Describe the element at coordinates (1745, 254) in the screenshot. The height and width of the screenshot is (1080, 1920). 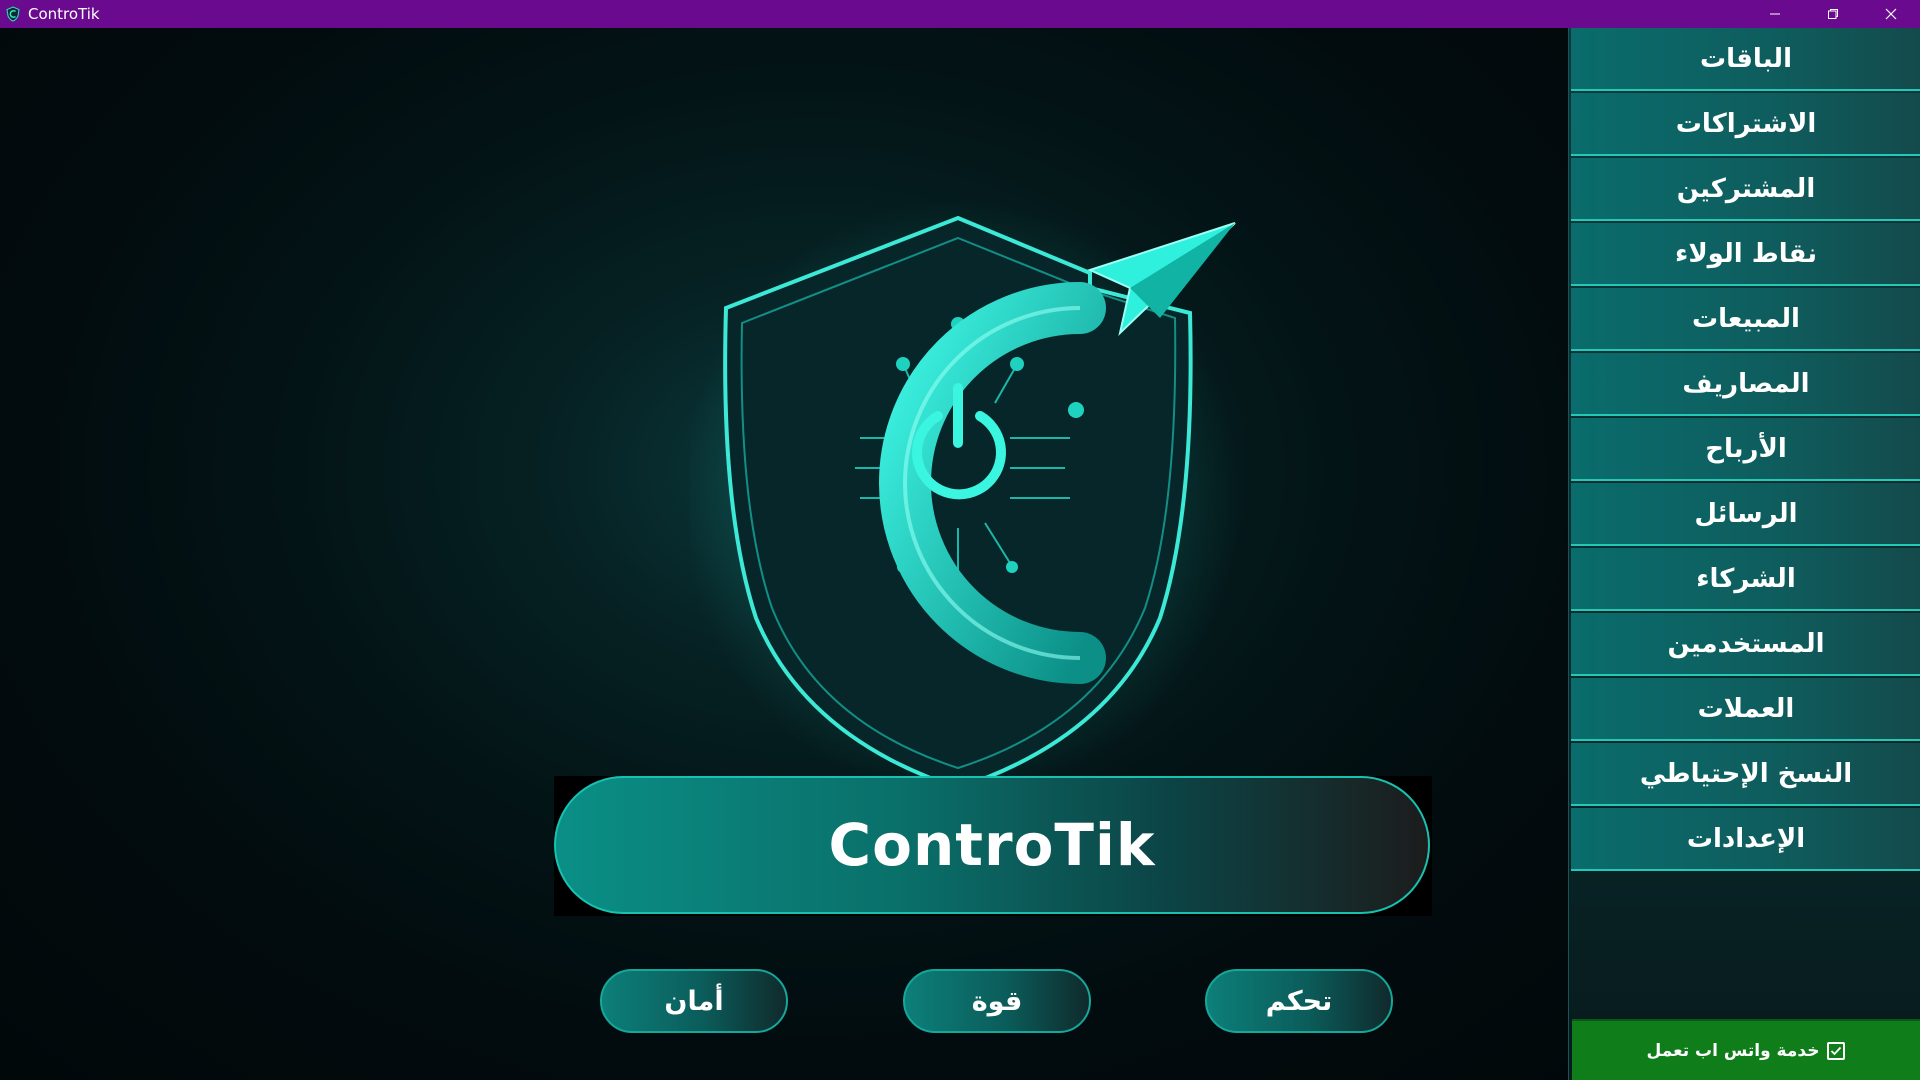
I see `sidebar-item-loyalty: نقاط الولاء` at that location.